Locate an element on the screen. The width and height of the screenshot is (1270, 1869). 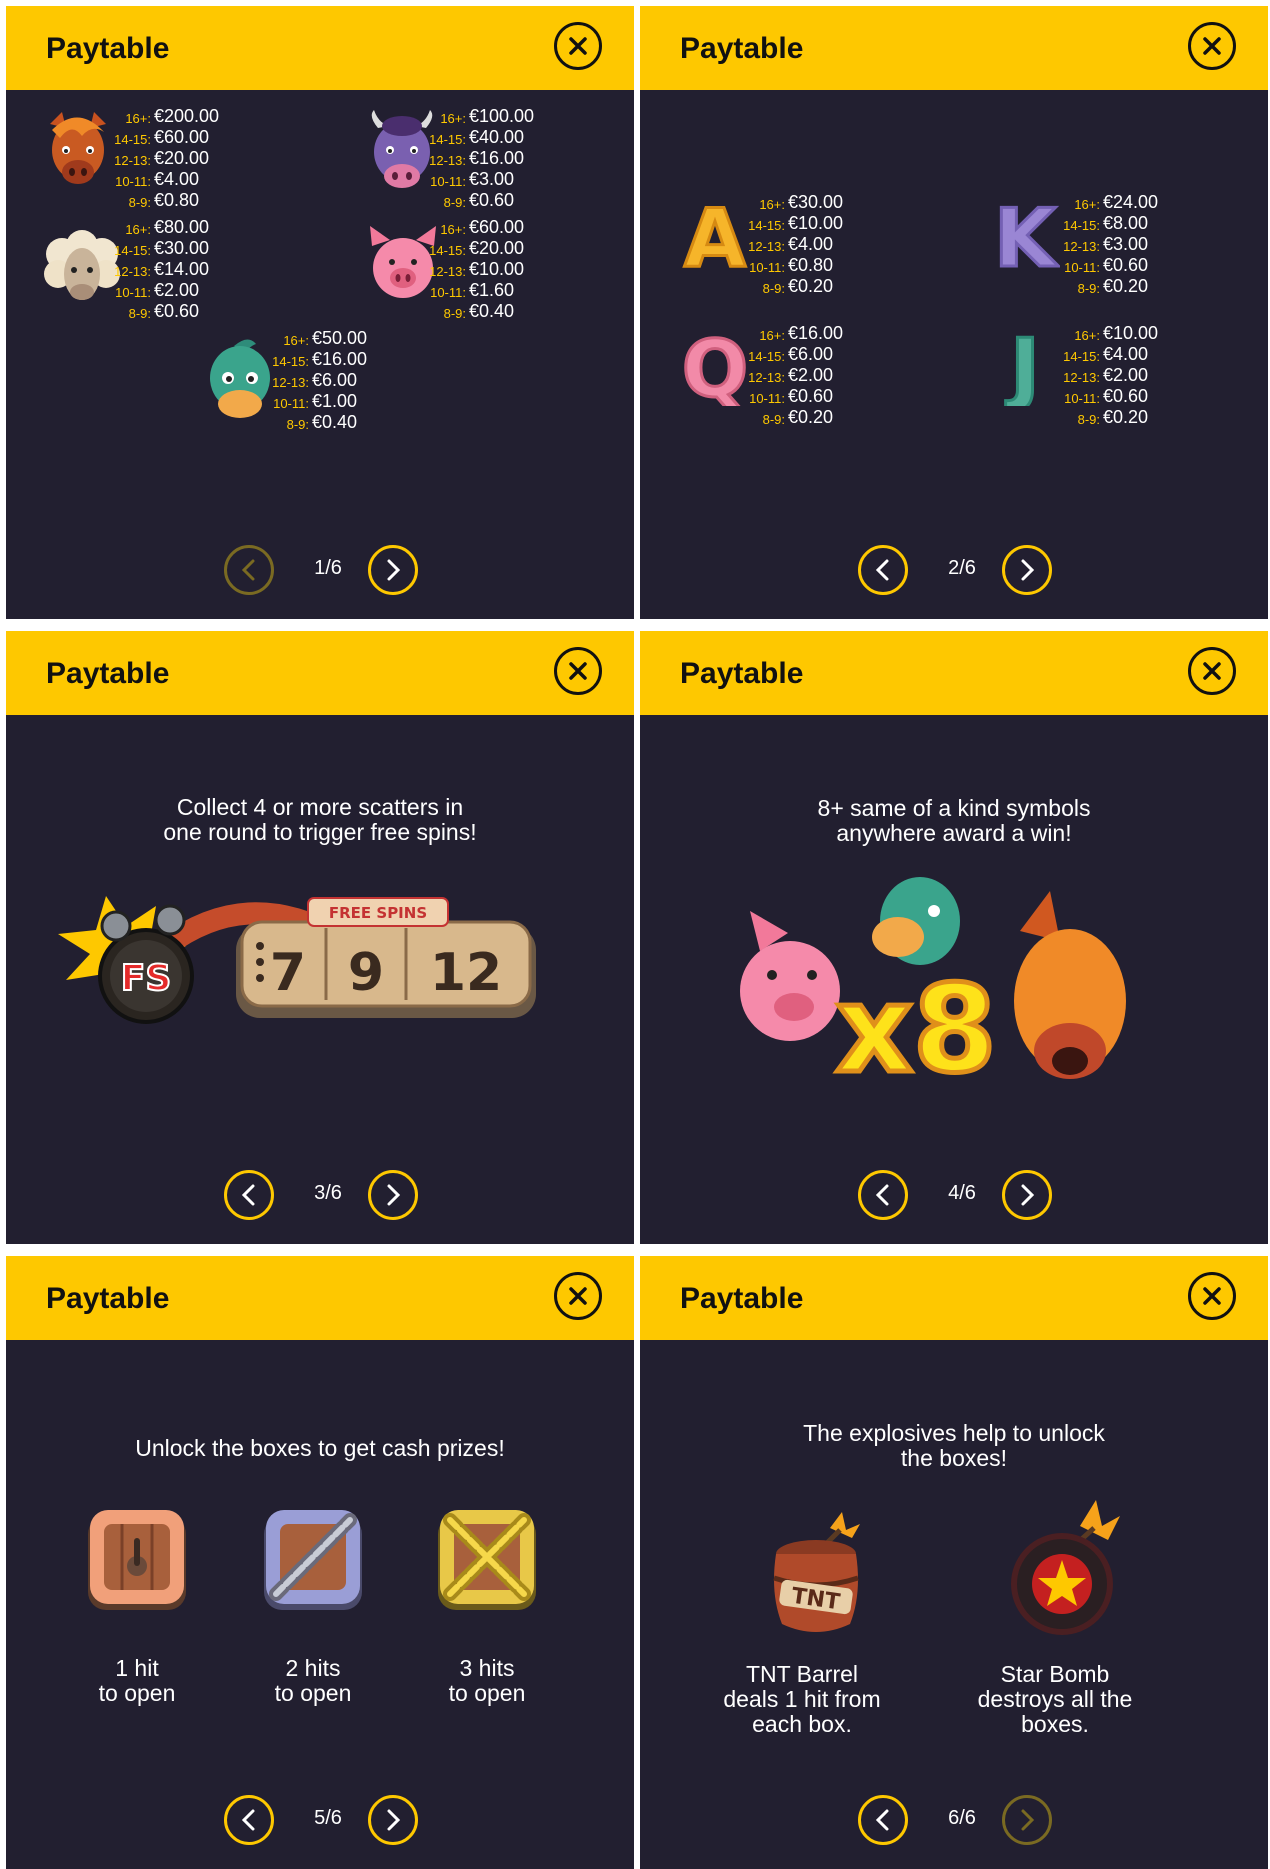
pagination: 4/6 is located at coordinates (954, 1197).